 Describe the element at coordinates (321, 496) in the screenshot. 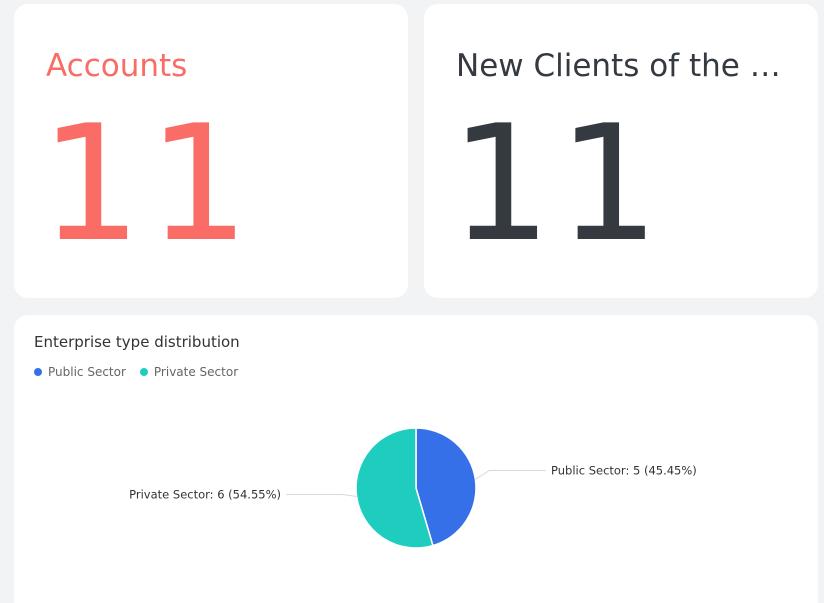

I see `label-line-private-sector` at that location.